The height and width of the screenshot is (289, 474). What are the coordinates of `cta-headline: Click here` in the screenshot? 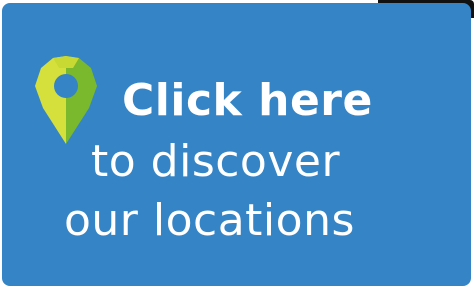 It's located at (247, 100).